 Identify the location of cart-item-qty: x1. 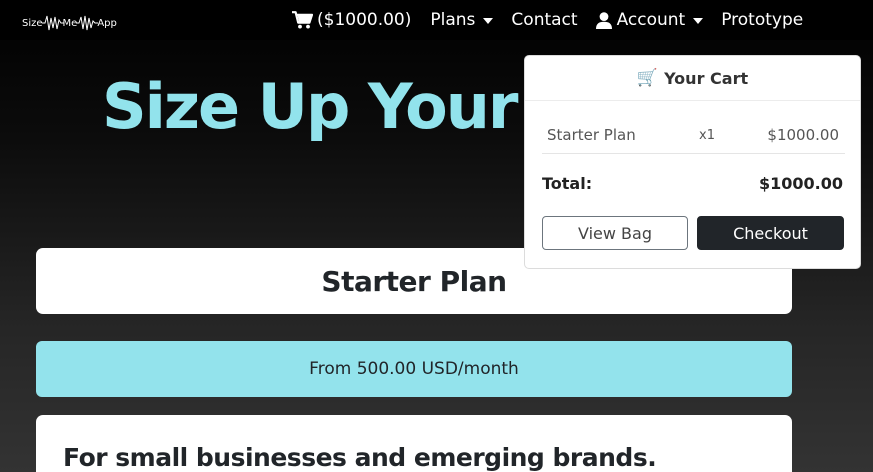
(707, 135).